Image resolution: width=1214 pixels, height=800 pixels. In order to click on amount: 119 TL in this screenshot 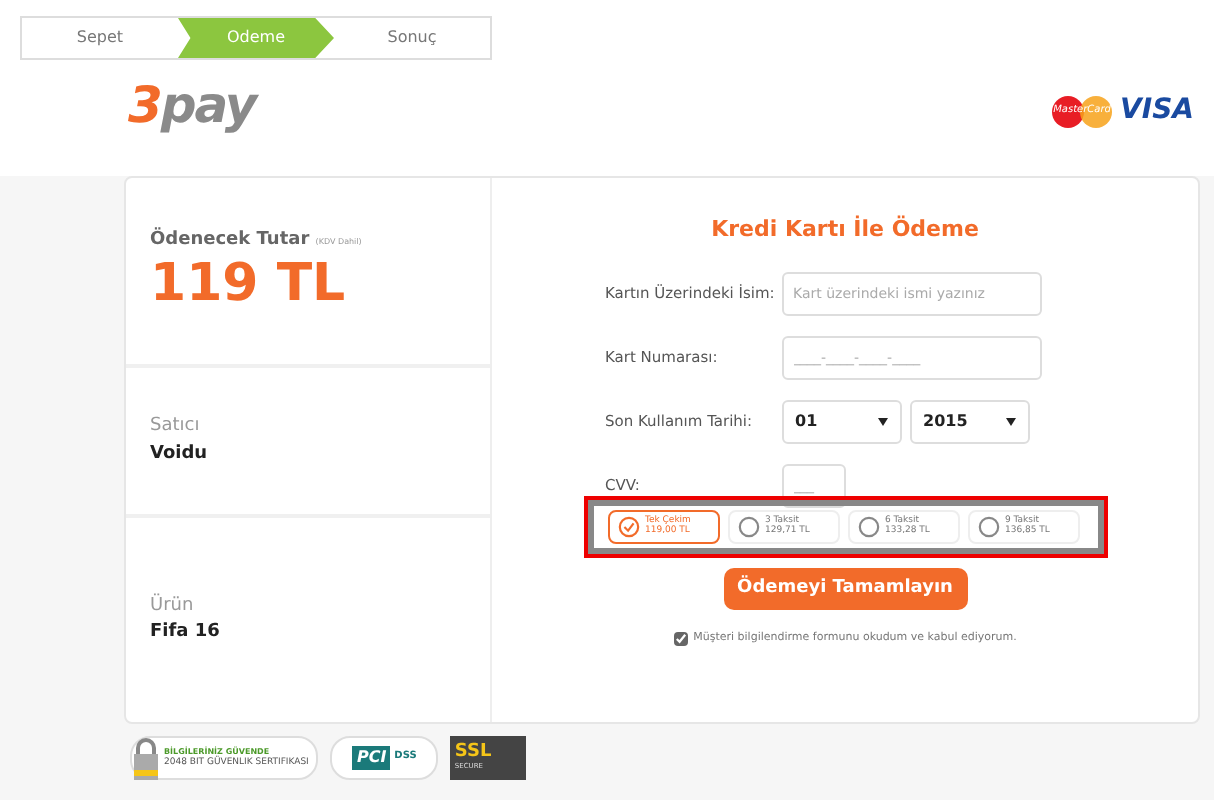, I will do `click(249, 284)`.